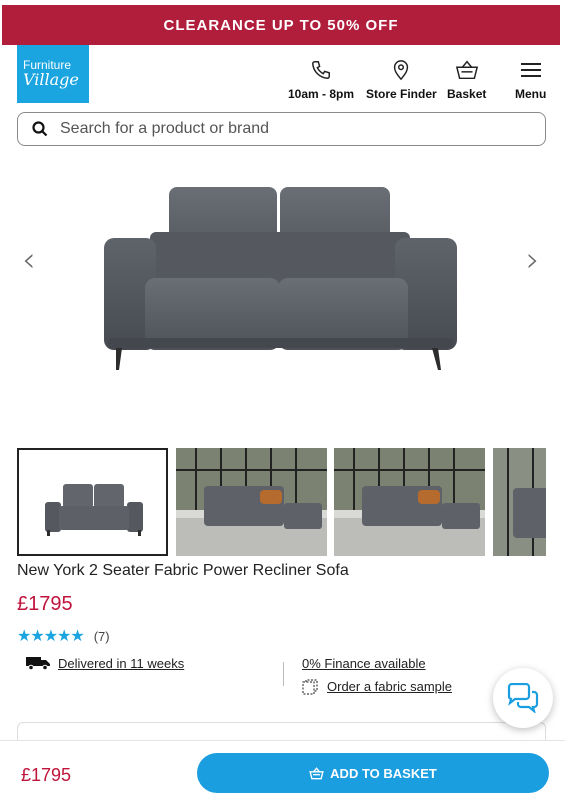 Image resolution: width=565 pixels, height=793 pixels. What do you see at coordinates (38, 663) in the screenshot?
I see `delivery-truck-icon` at bounding box center [38, 663].